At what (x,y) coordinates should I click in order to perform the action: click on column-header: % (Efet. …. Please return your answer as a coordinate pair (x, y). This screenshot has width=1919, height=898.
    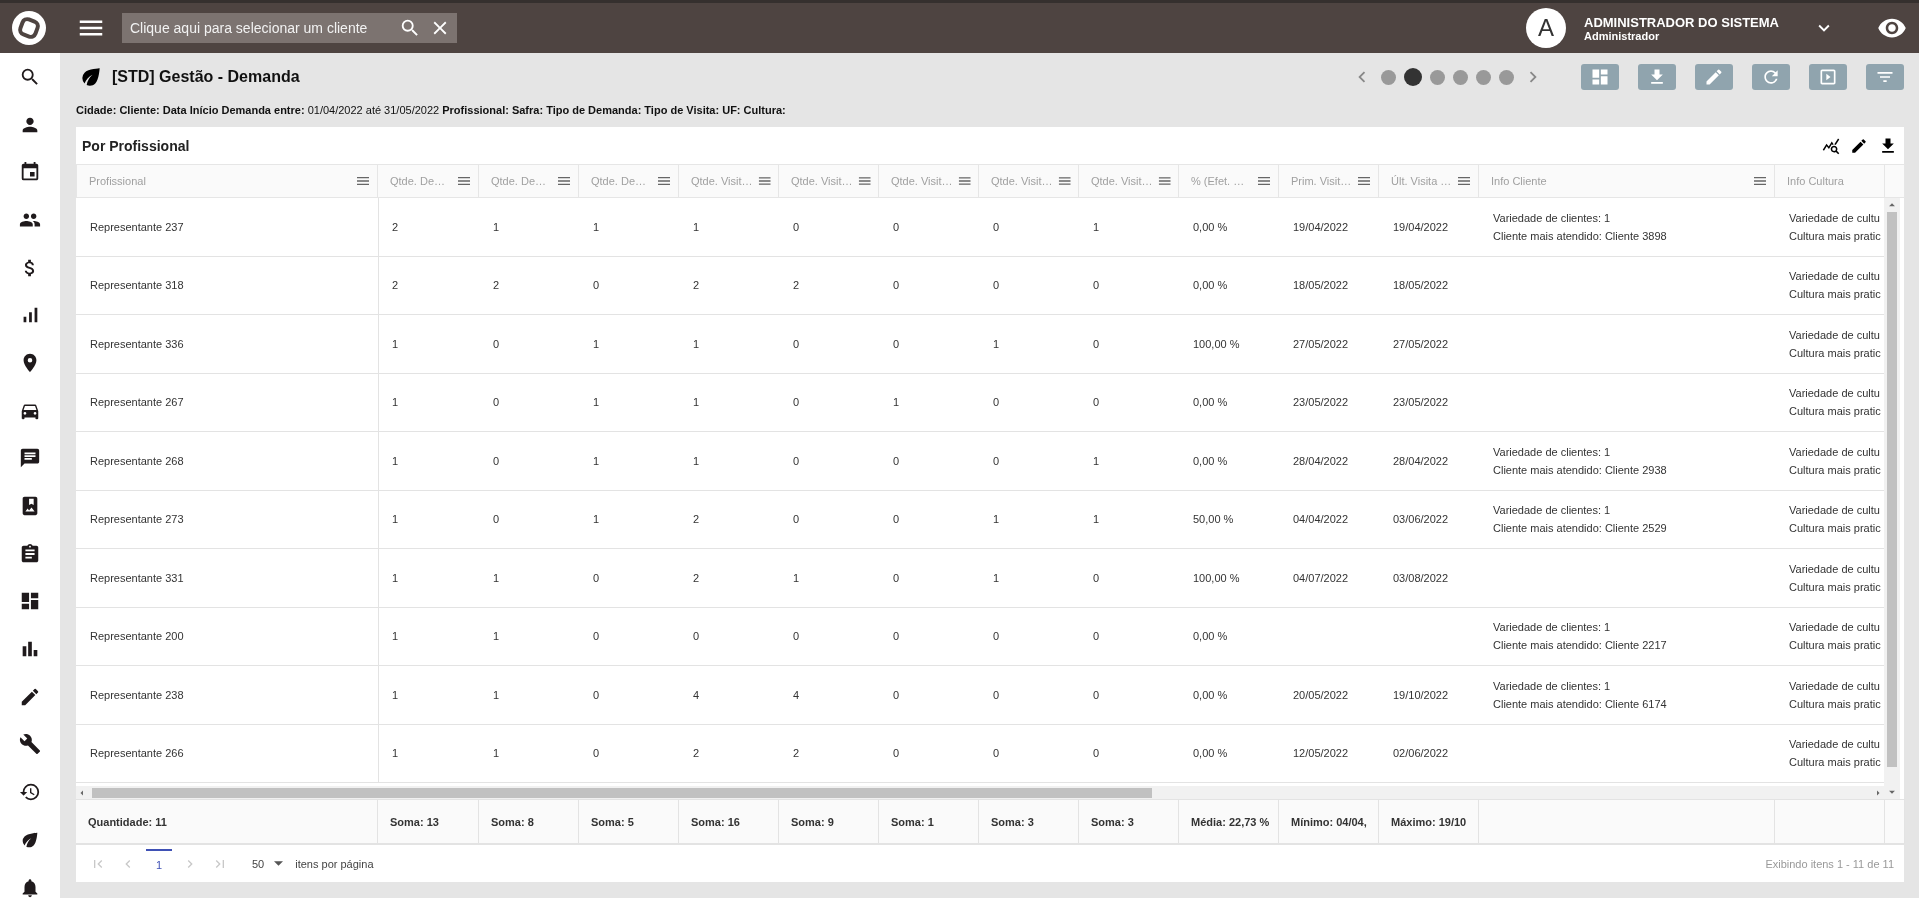
    Looking at the image, I should click on (1229, 181).